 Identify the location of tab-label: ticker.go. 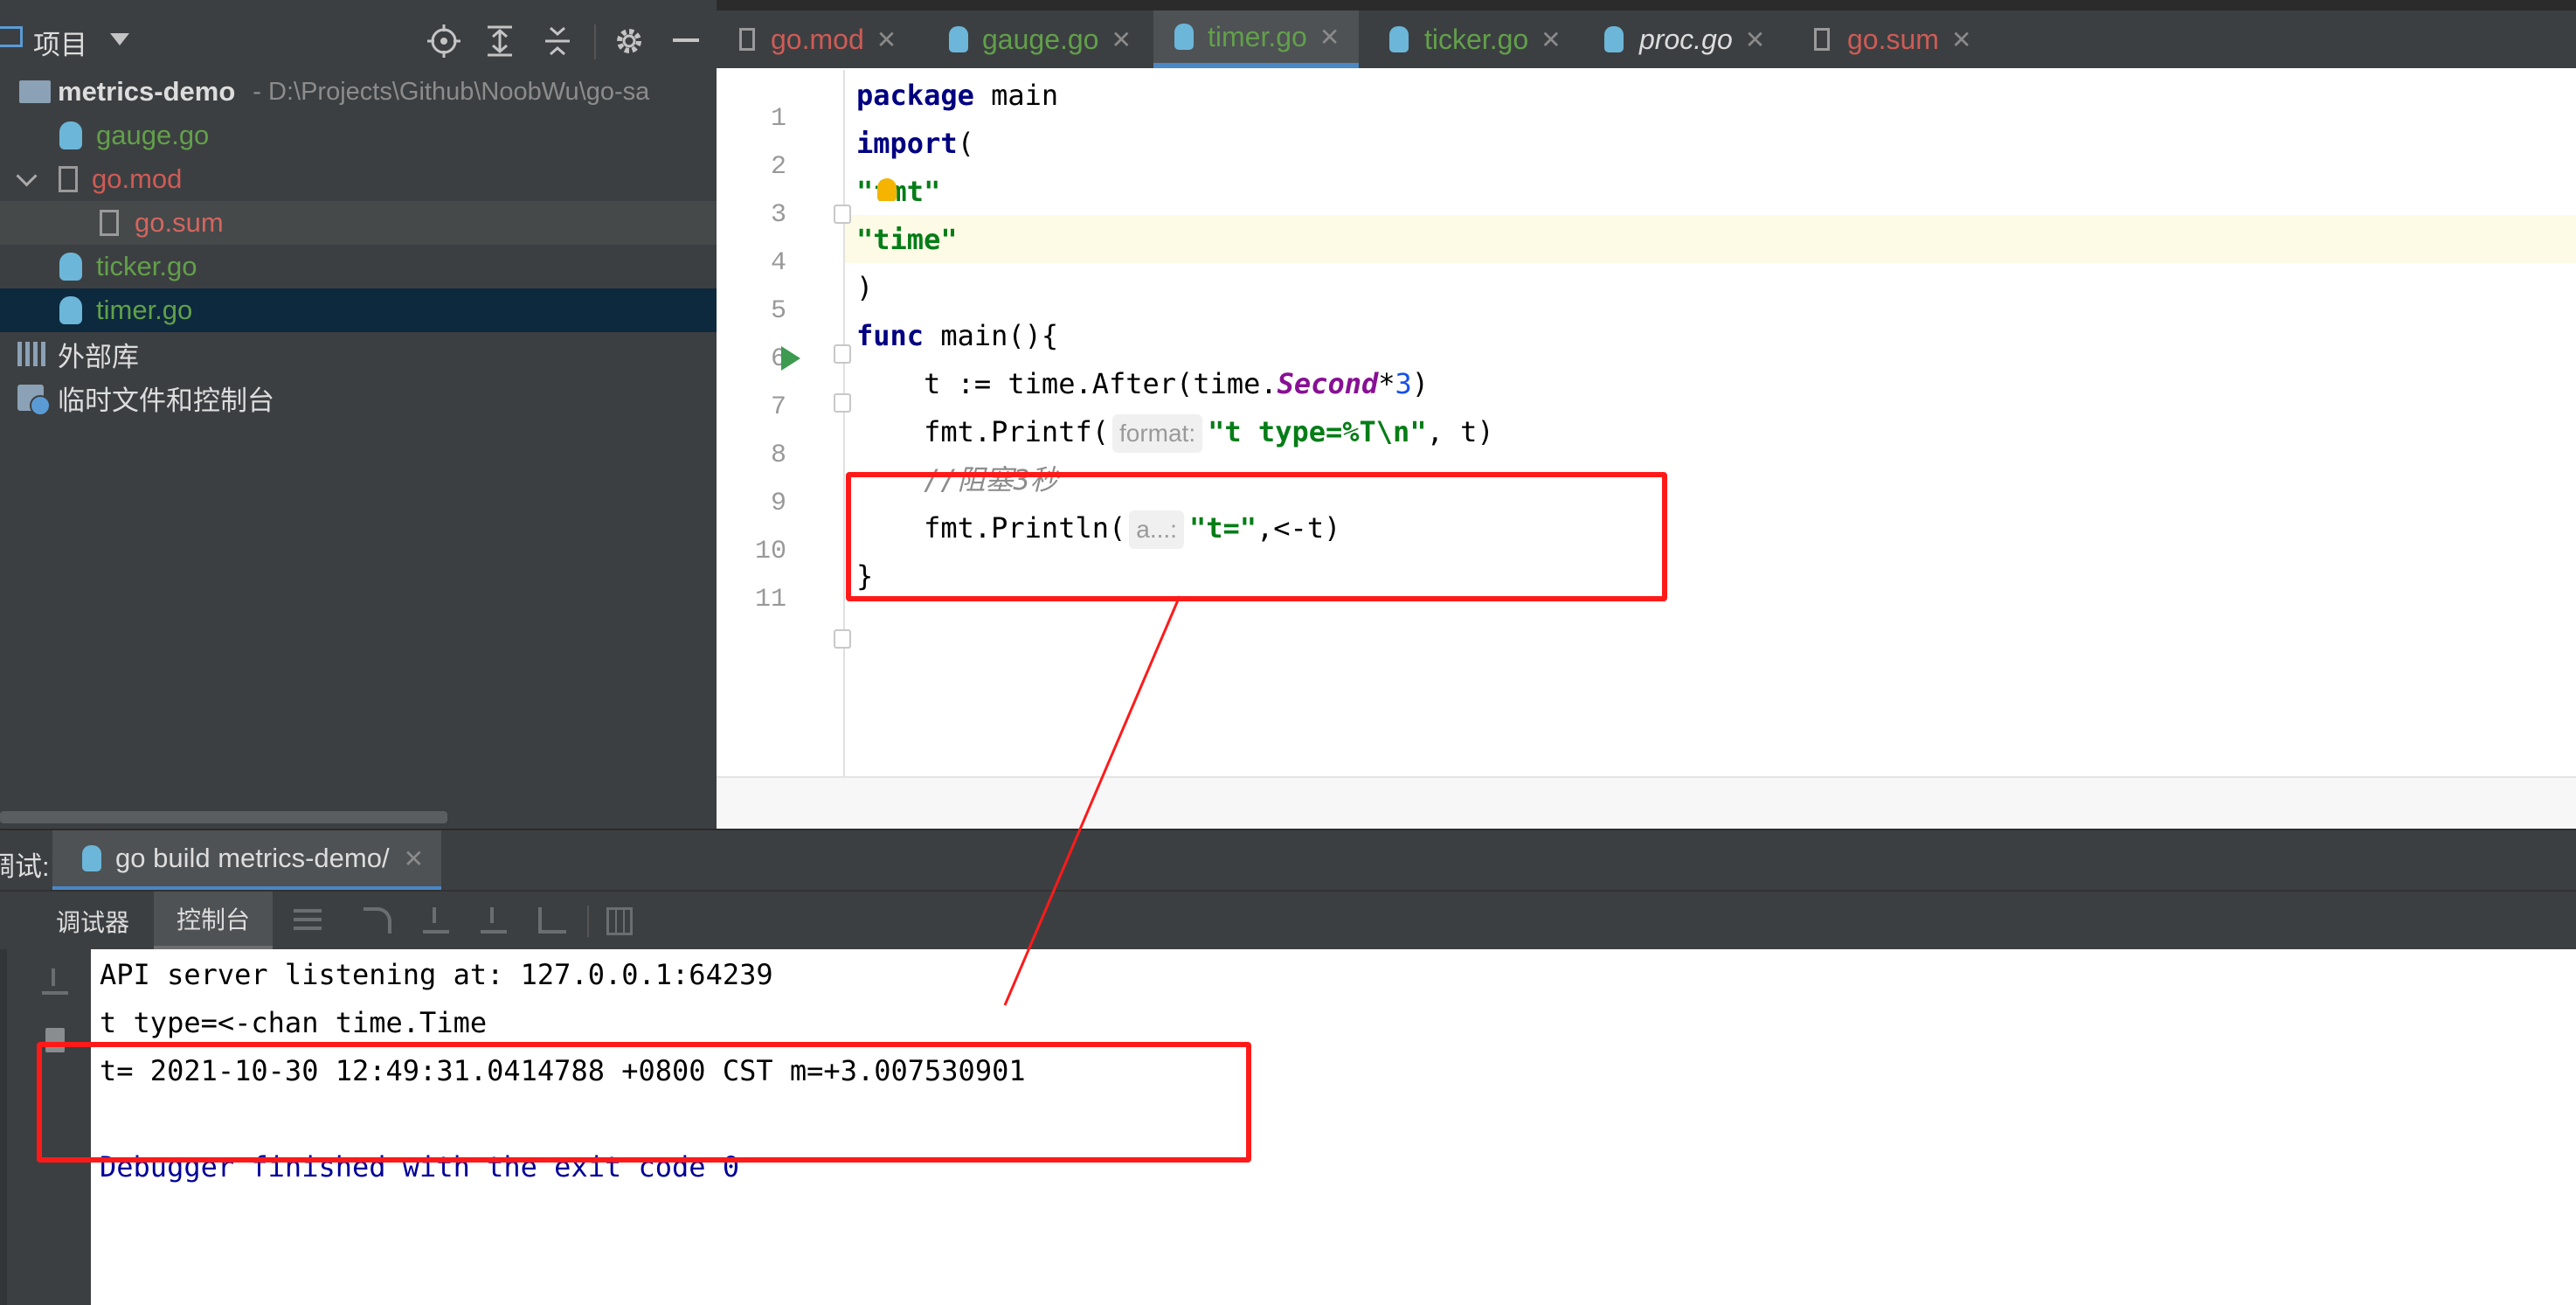
(1476, 39).